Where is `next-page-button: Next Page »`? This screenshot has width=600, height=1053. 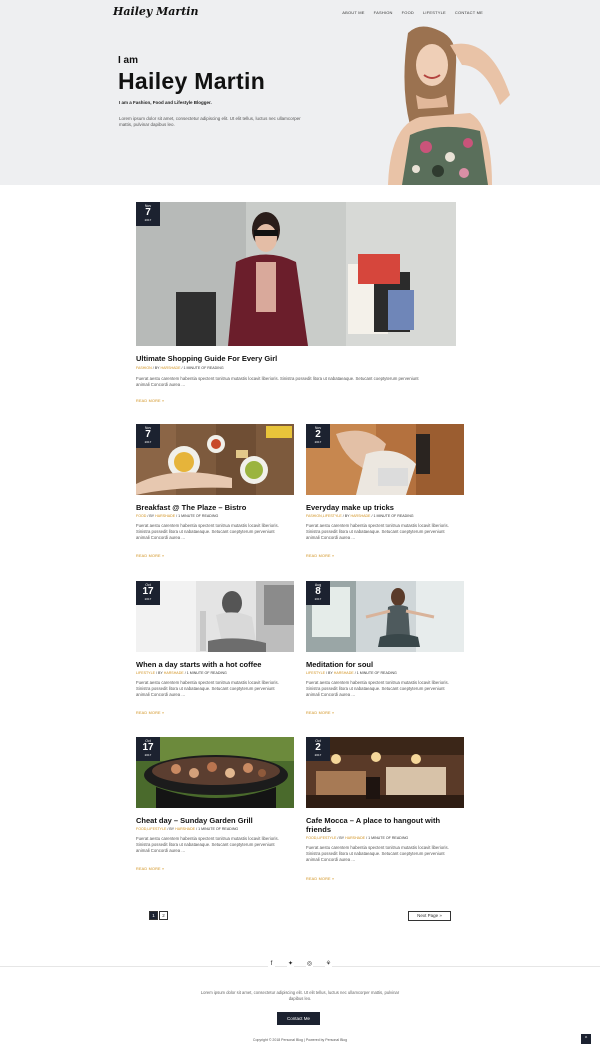
next-page-button: Next Page » is located at coordinates (429, 916).